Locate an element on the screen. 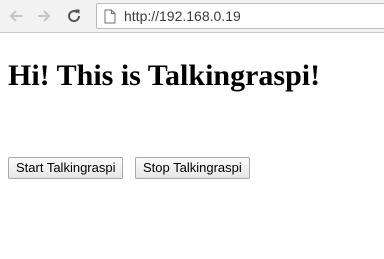 The height and width of the screenshot is (259, 384). arrow-left-icon is located at coordinates (15, 16).